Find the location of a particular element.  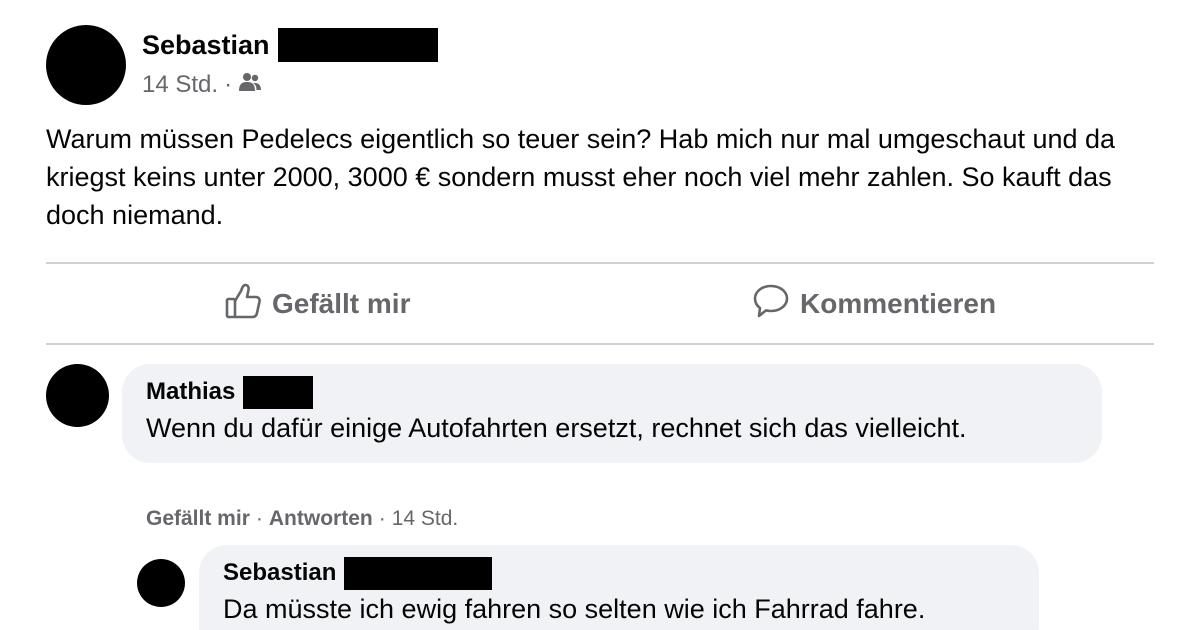

reply-author: Sebastian is located at coordinates (279, 573).